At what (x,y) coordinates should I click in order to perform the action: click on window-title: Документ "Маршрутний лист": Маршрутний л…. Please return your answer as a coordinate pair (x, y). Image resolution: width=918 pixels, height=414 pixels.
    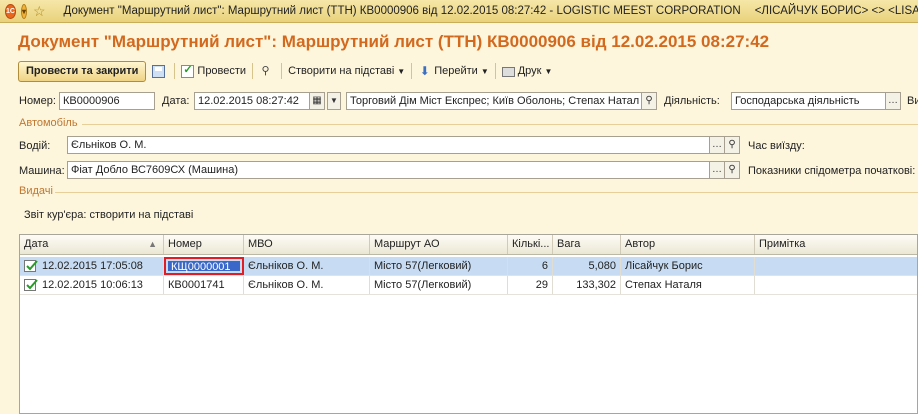
    Looking at the image, I should click on (402, 11).